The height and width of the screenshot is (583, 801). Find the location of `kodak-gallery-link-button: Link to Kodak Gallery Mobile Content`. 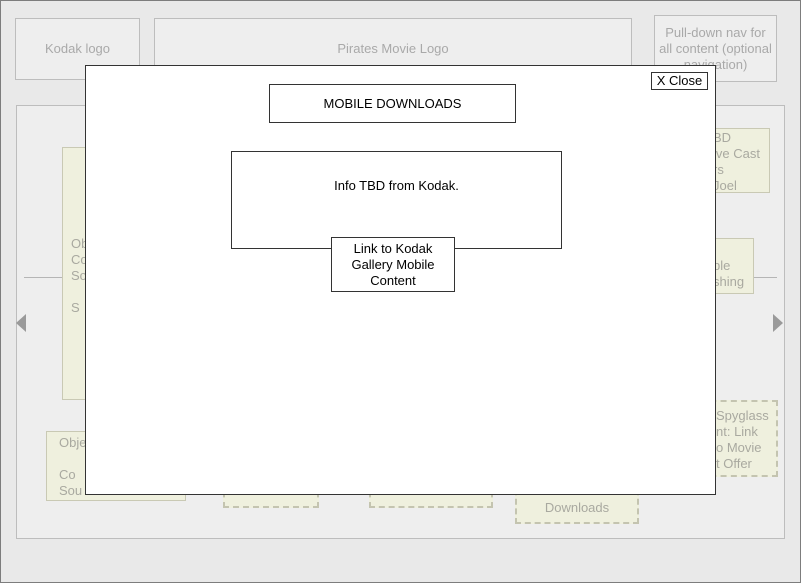

kodak-gallery-link-button: Link to Kodak Gallery Mobile Content is located at coordinates (393, 264).